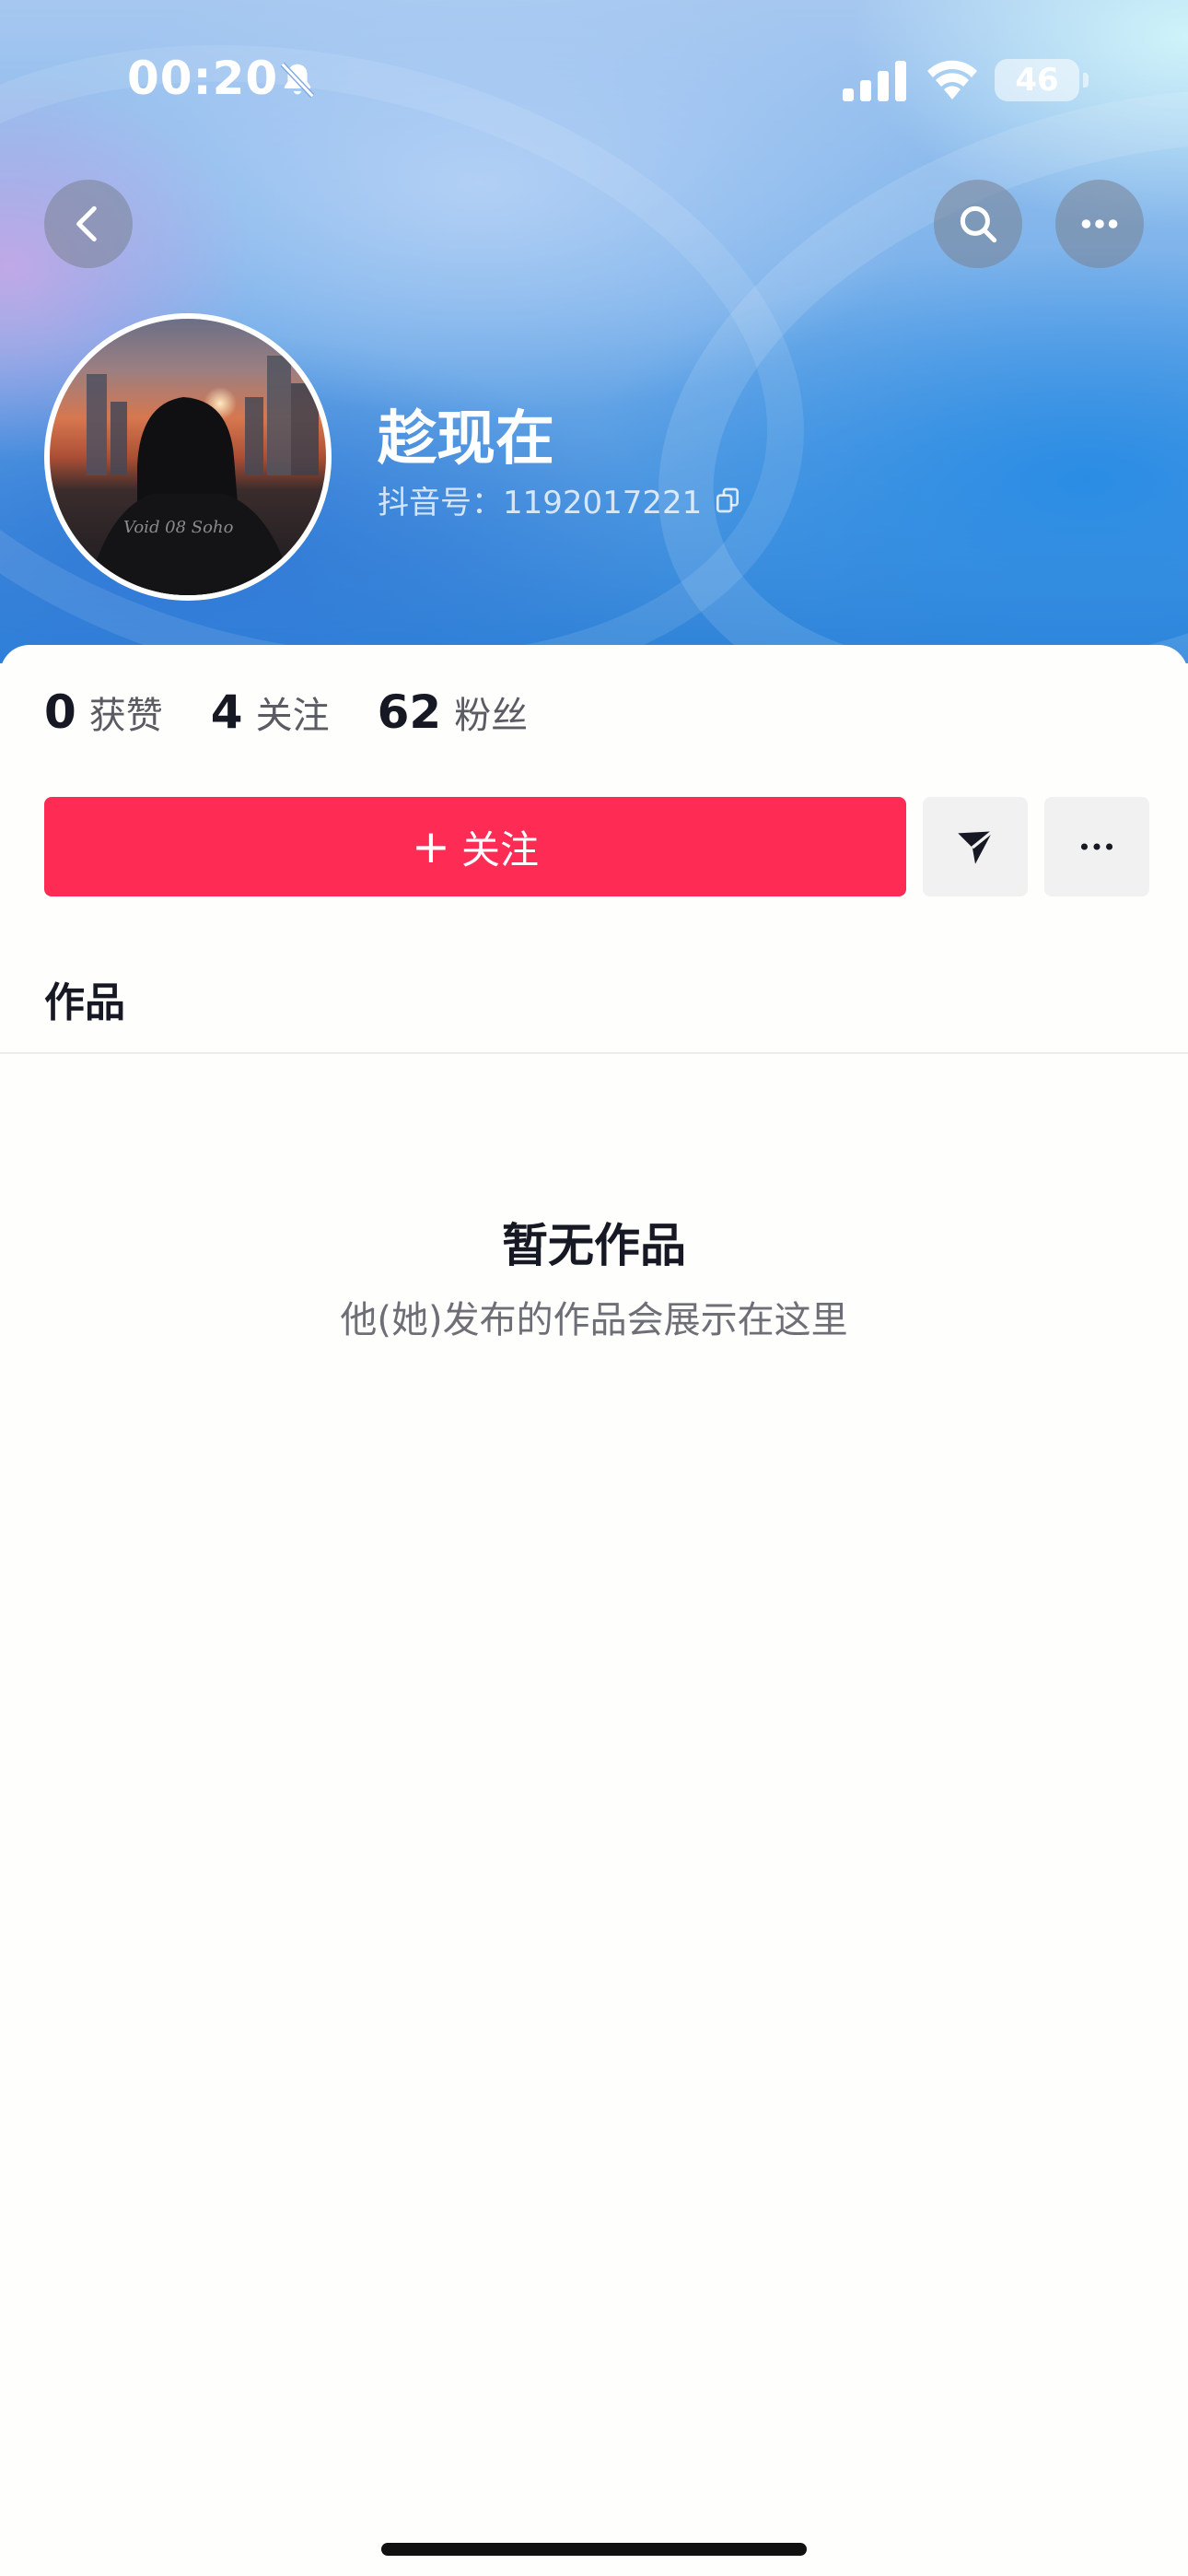 This screenshot has width=1188, height=2576. What do you see at coordinates (594, 1053) in the screenshot?
I see `divider` at bounding box center [594, 1053].